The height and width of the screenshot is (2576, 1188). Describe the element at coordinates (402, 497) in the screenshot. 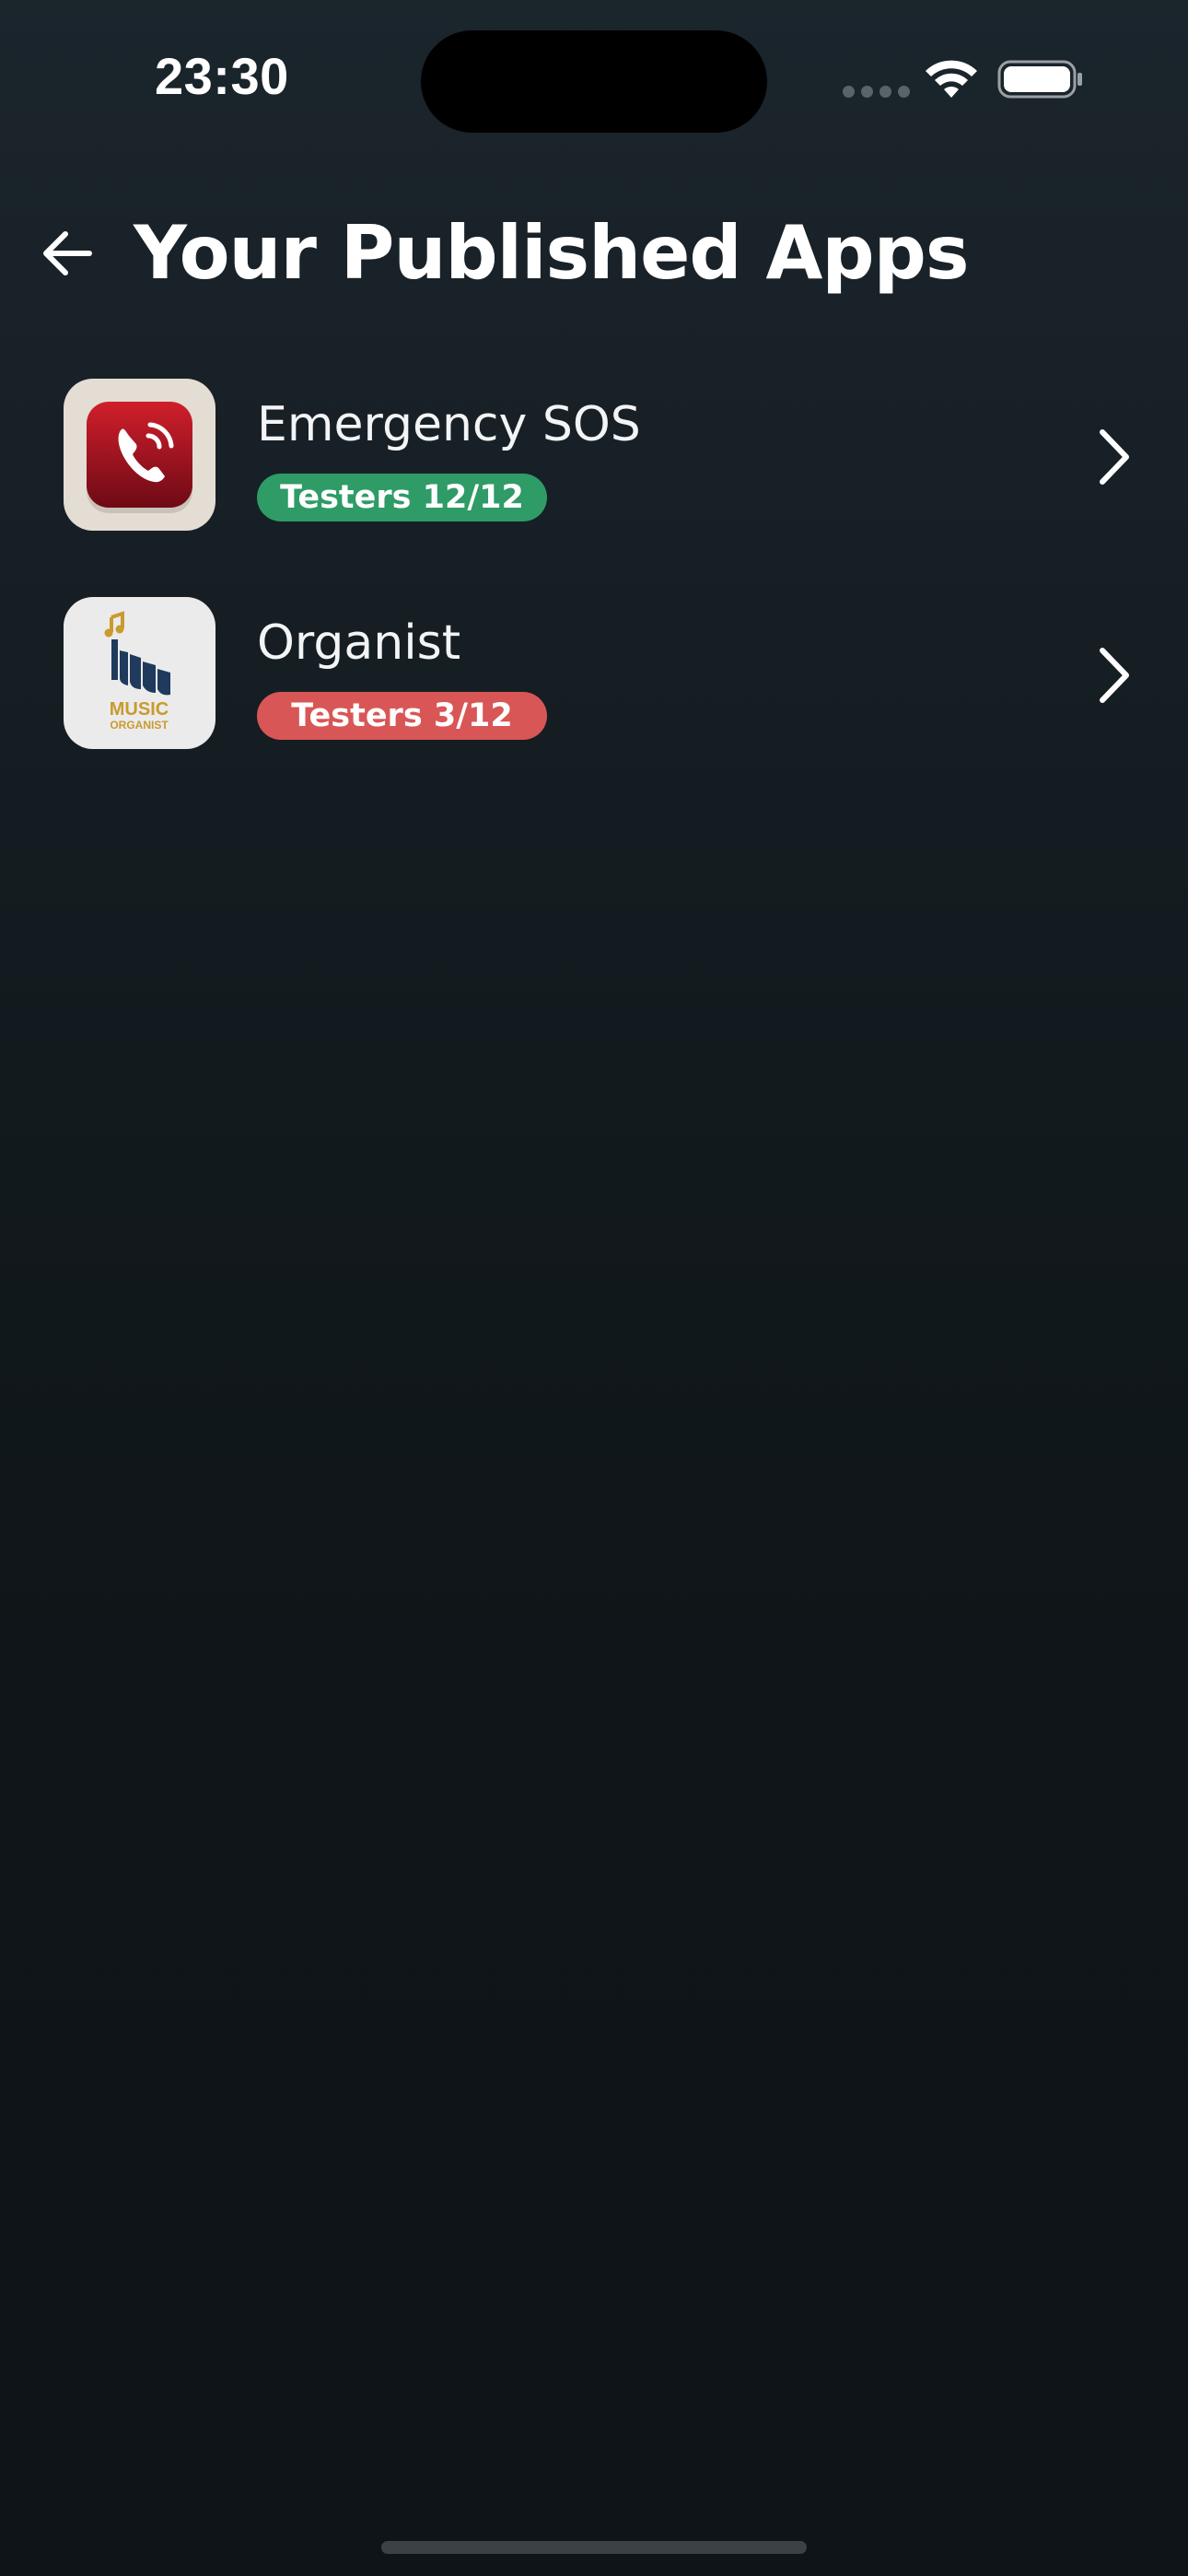

I see `testers-badge: Testers 12/12` at that location.